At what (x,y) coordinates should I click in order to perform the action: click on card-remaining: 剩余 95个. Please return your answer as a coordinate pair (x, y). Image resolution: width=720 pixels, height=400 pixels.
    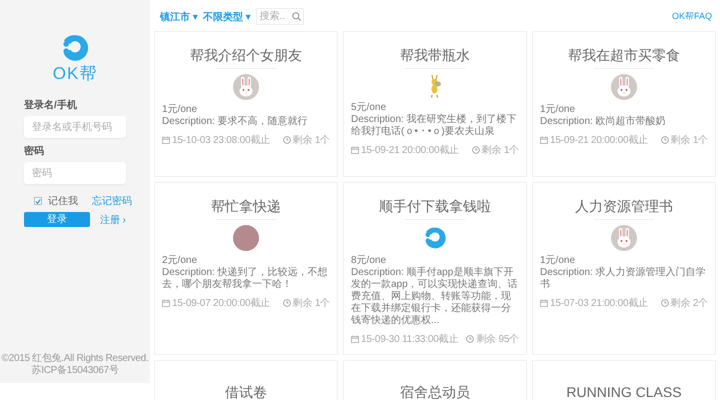
    Looking at the image, I should click on (497, 339).